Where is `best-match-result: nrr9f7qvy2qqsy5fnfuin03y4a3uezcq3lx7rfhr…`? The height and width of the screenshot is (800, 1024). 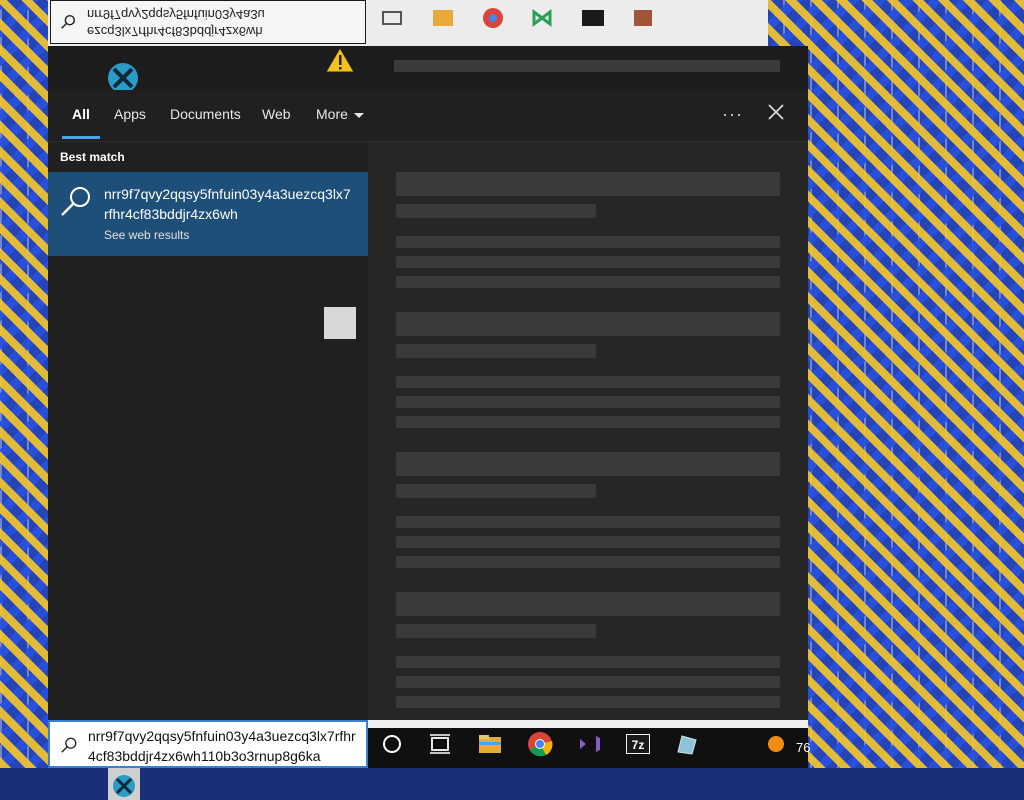
best-match-result: nrr9f7qvy2qqsy5fnfuin03y4a3uezcq3lx7rfhr… is located at coordinates (208, 214).